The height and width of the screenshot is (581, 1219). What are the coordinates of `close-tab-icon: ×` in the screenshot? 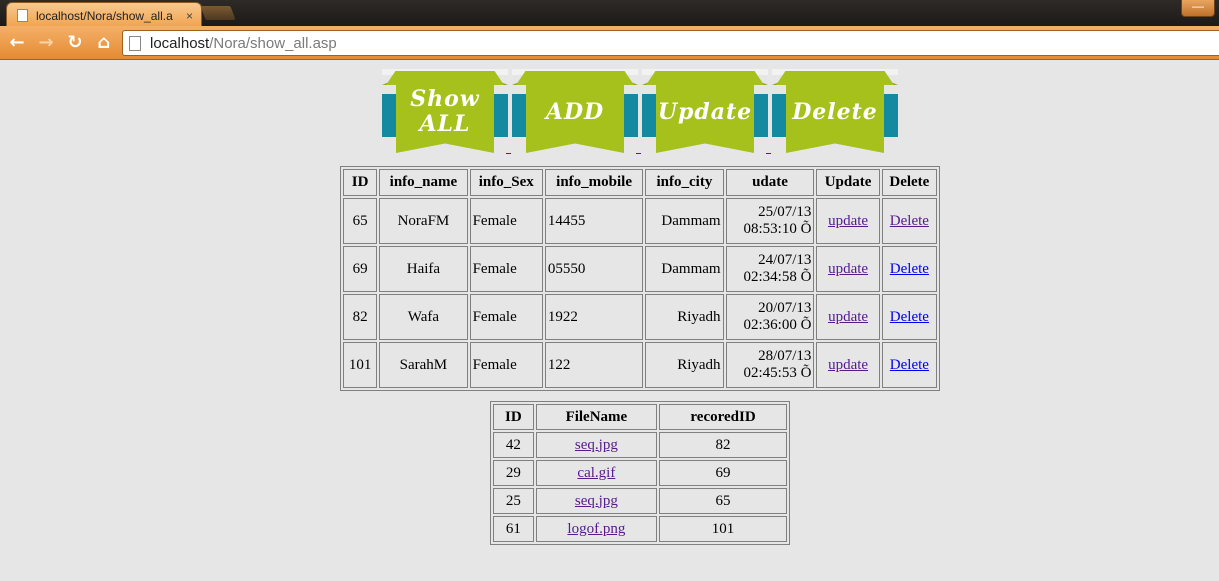 It's located at (189, 16).